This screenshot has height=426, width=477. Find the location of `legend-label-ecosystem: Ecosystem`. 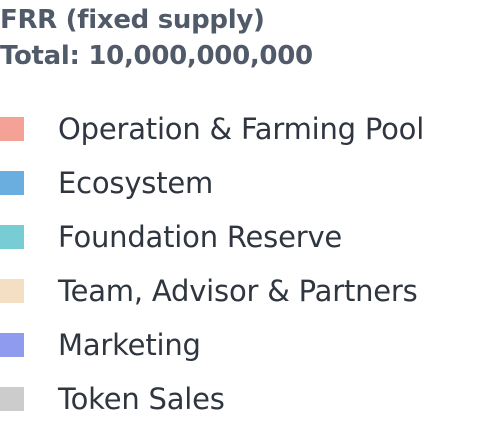

legend-label-ecosystem: Ecosystem is located at coordinates (136, 183).